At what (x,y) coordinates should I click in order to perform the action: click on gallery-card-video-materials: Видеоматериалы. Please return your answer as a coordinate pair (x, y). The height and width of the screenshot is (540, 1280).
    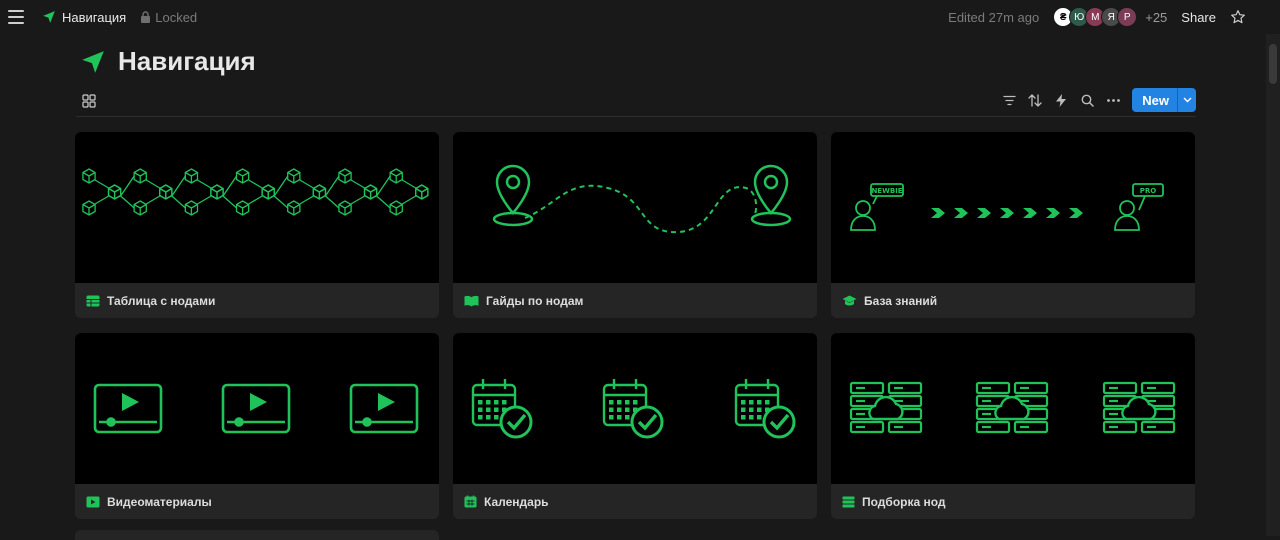
    Looking at the image, I should click on (257, 426).